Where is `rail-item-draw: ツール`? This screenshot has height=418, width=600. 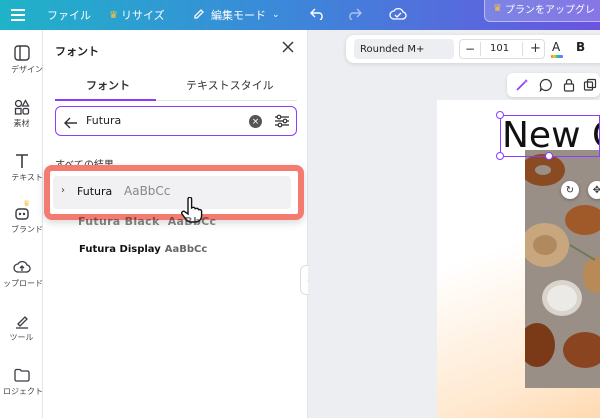
rail-item-draw: ツール is located at coordinates (21, 327).